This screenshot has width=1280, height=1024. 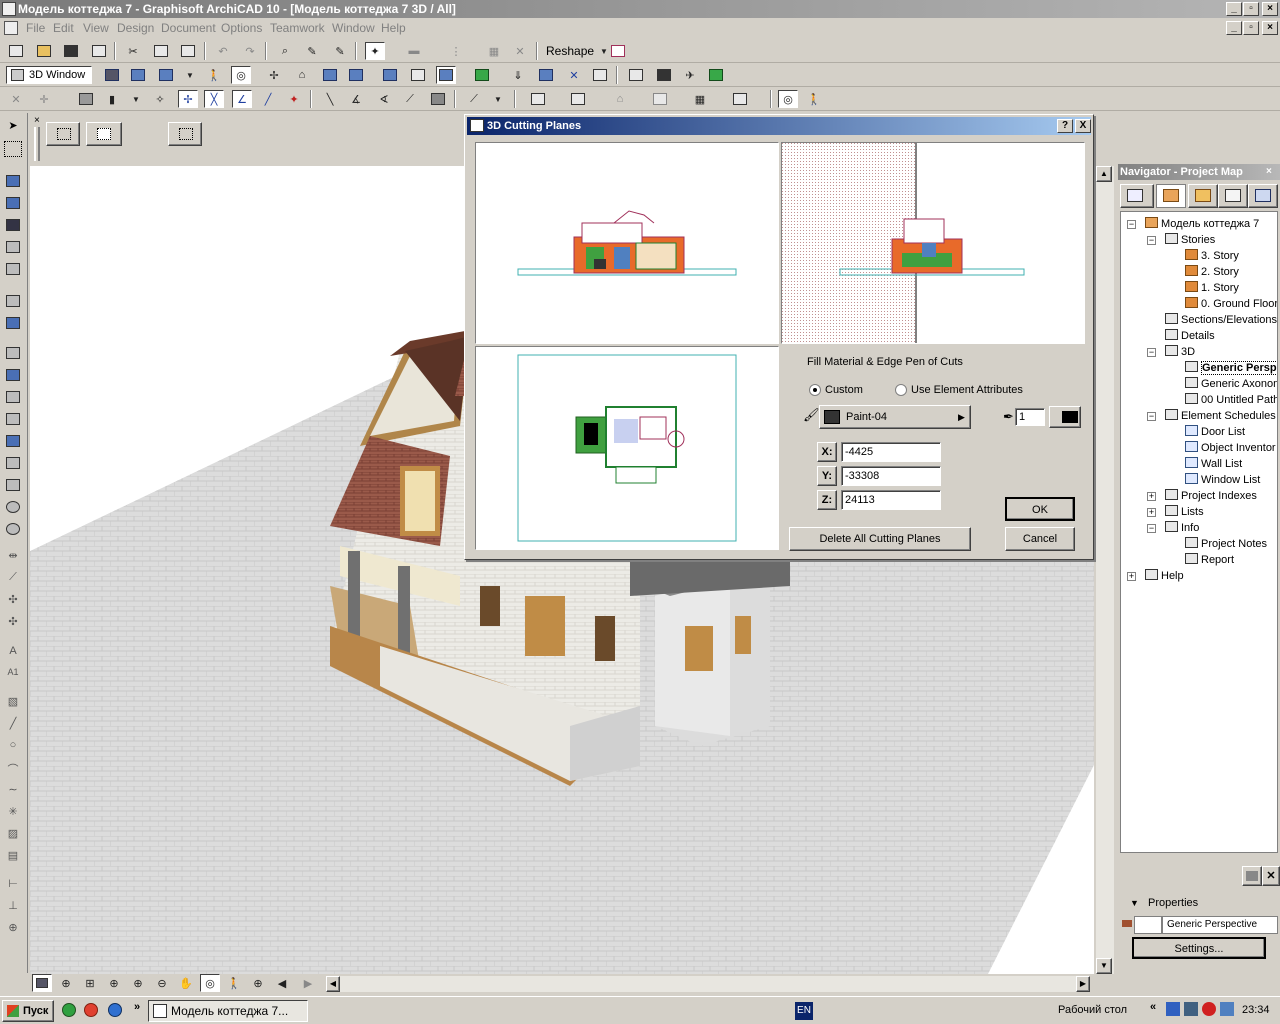 What do you see at coordinates (1137, 196) in the screenshot?
I see `navigator-publisher-button` at bounding box center [1137, 196].